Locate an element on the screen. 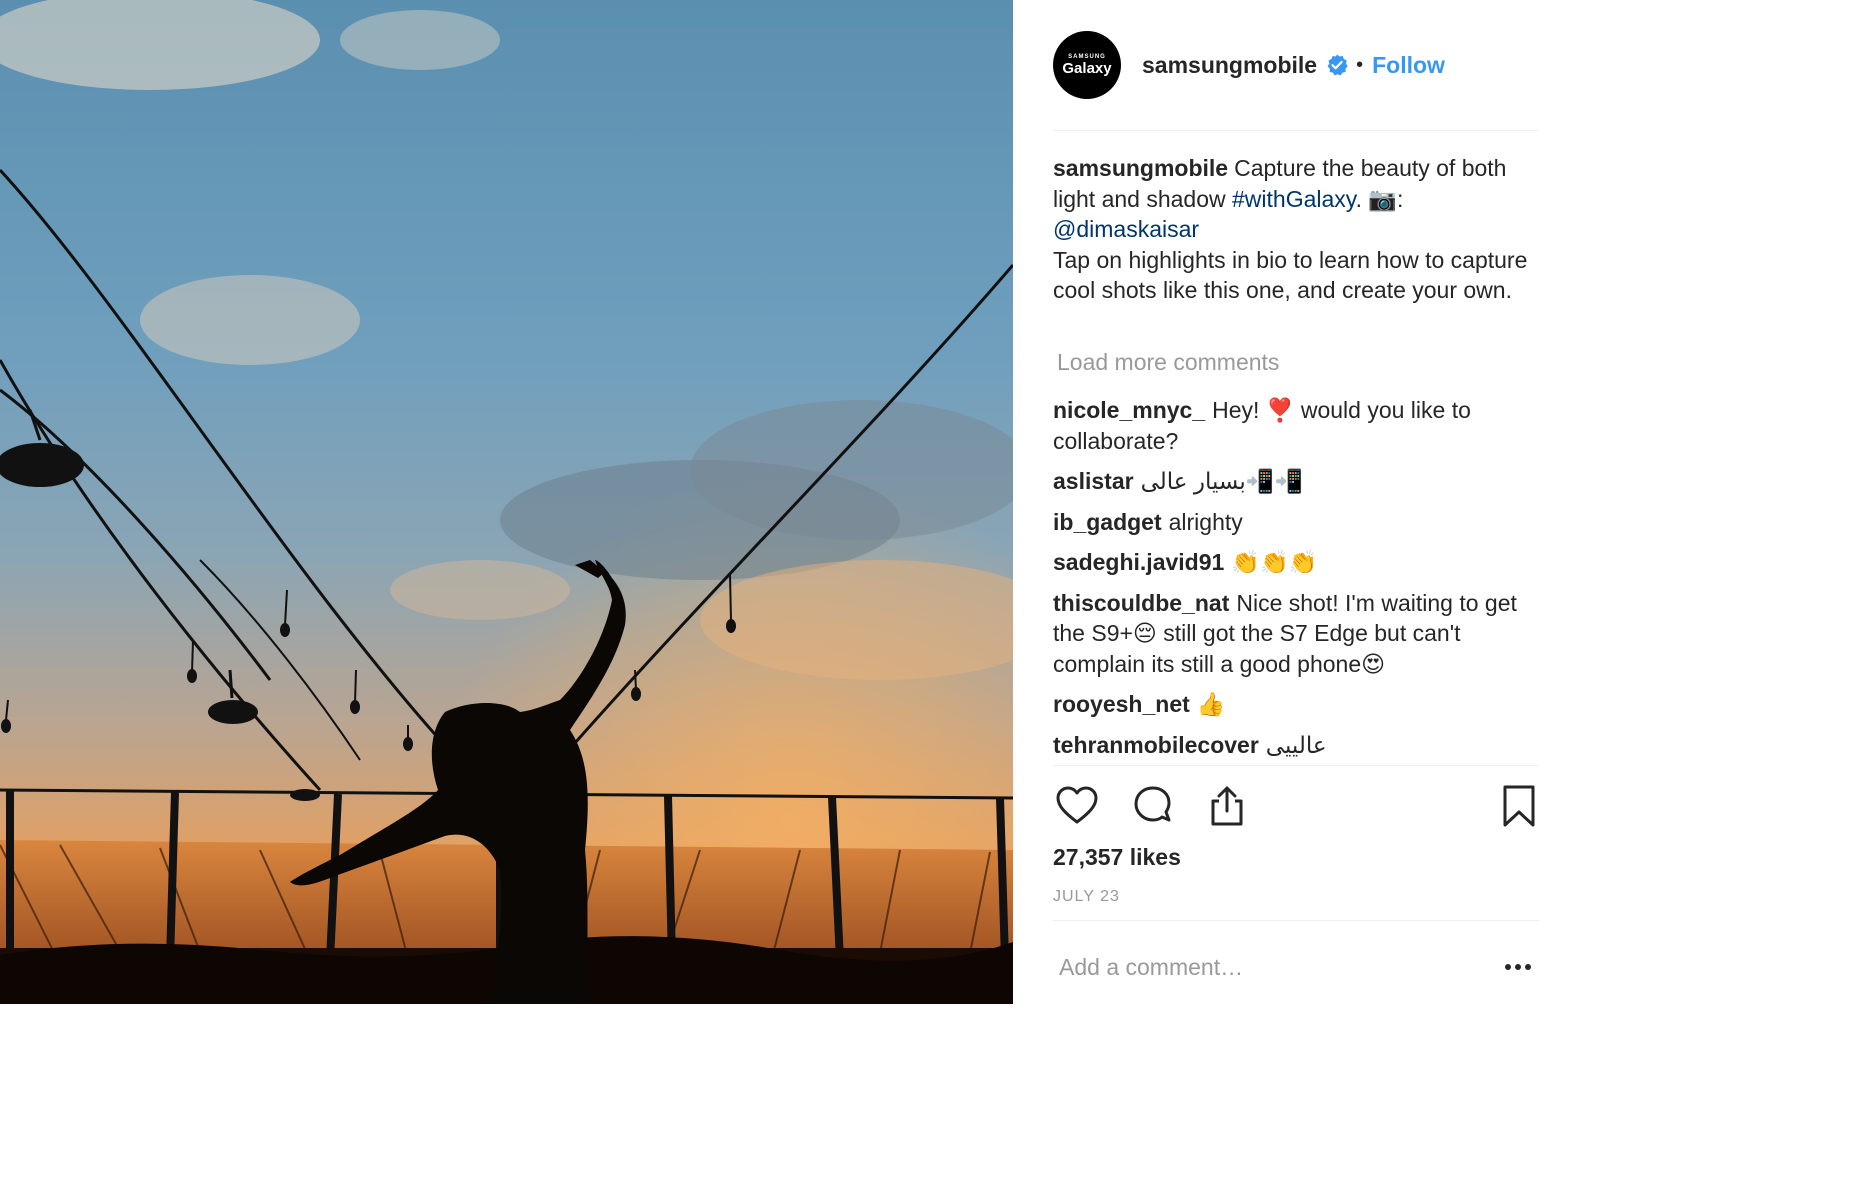 The image size is (1856, 1188). likes-count: 27,357 likes is located at coordinates (1117, 857).